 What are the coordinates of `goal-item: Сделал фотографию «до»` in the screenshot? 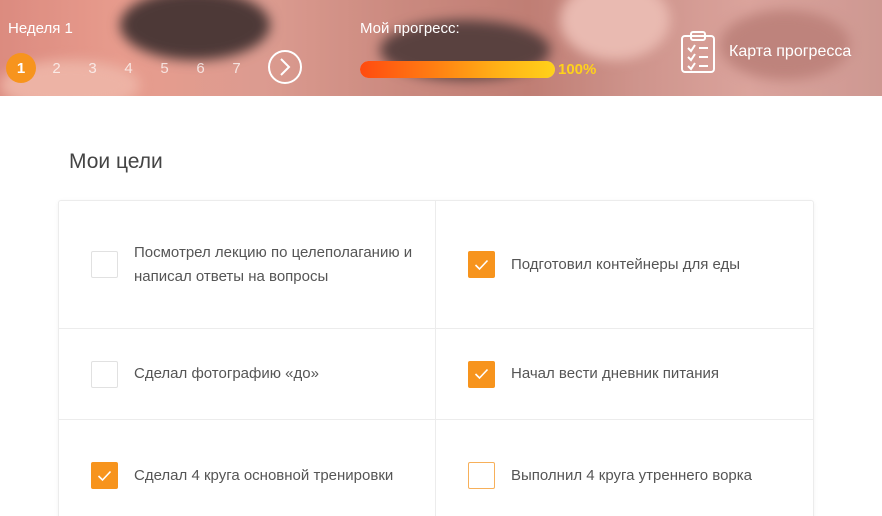 It's located at (247, 374).